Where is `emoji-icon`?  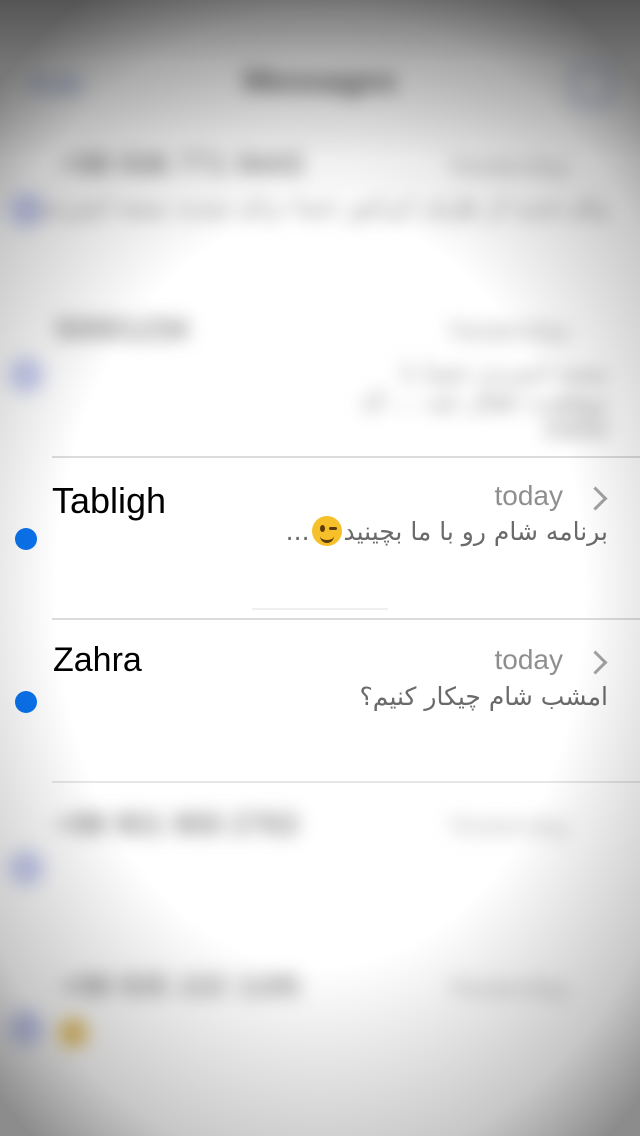 emoji-icon is located at coordinates (73, 1033).